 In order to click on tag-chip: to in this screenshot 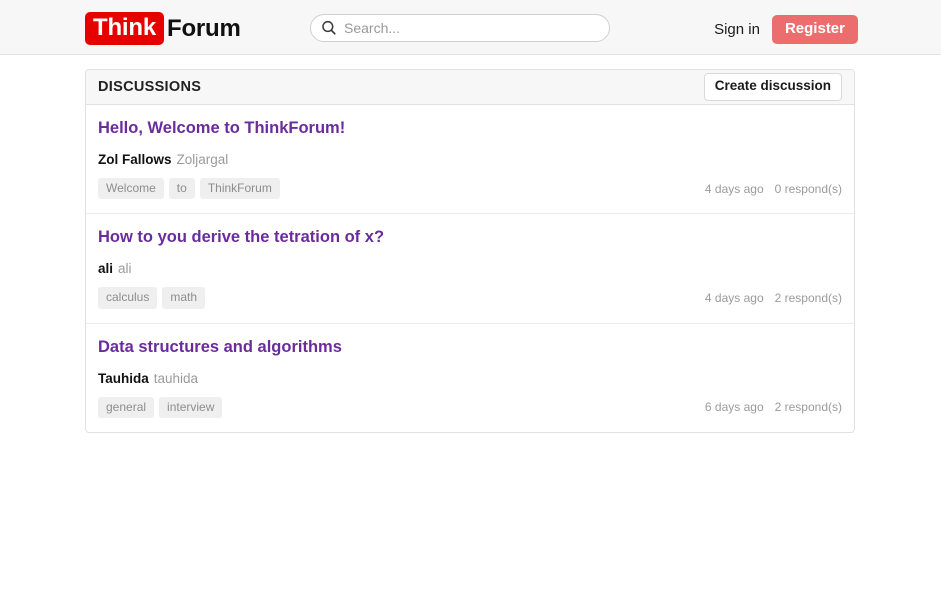, I will do `click(181, 188)`.